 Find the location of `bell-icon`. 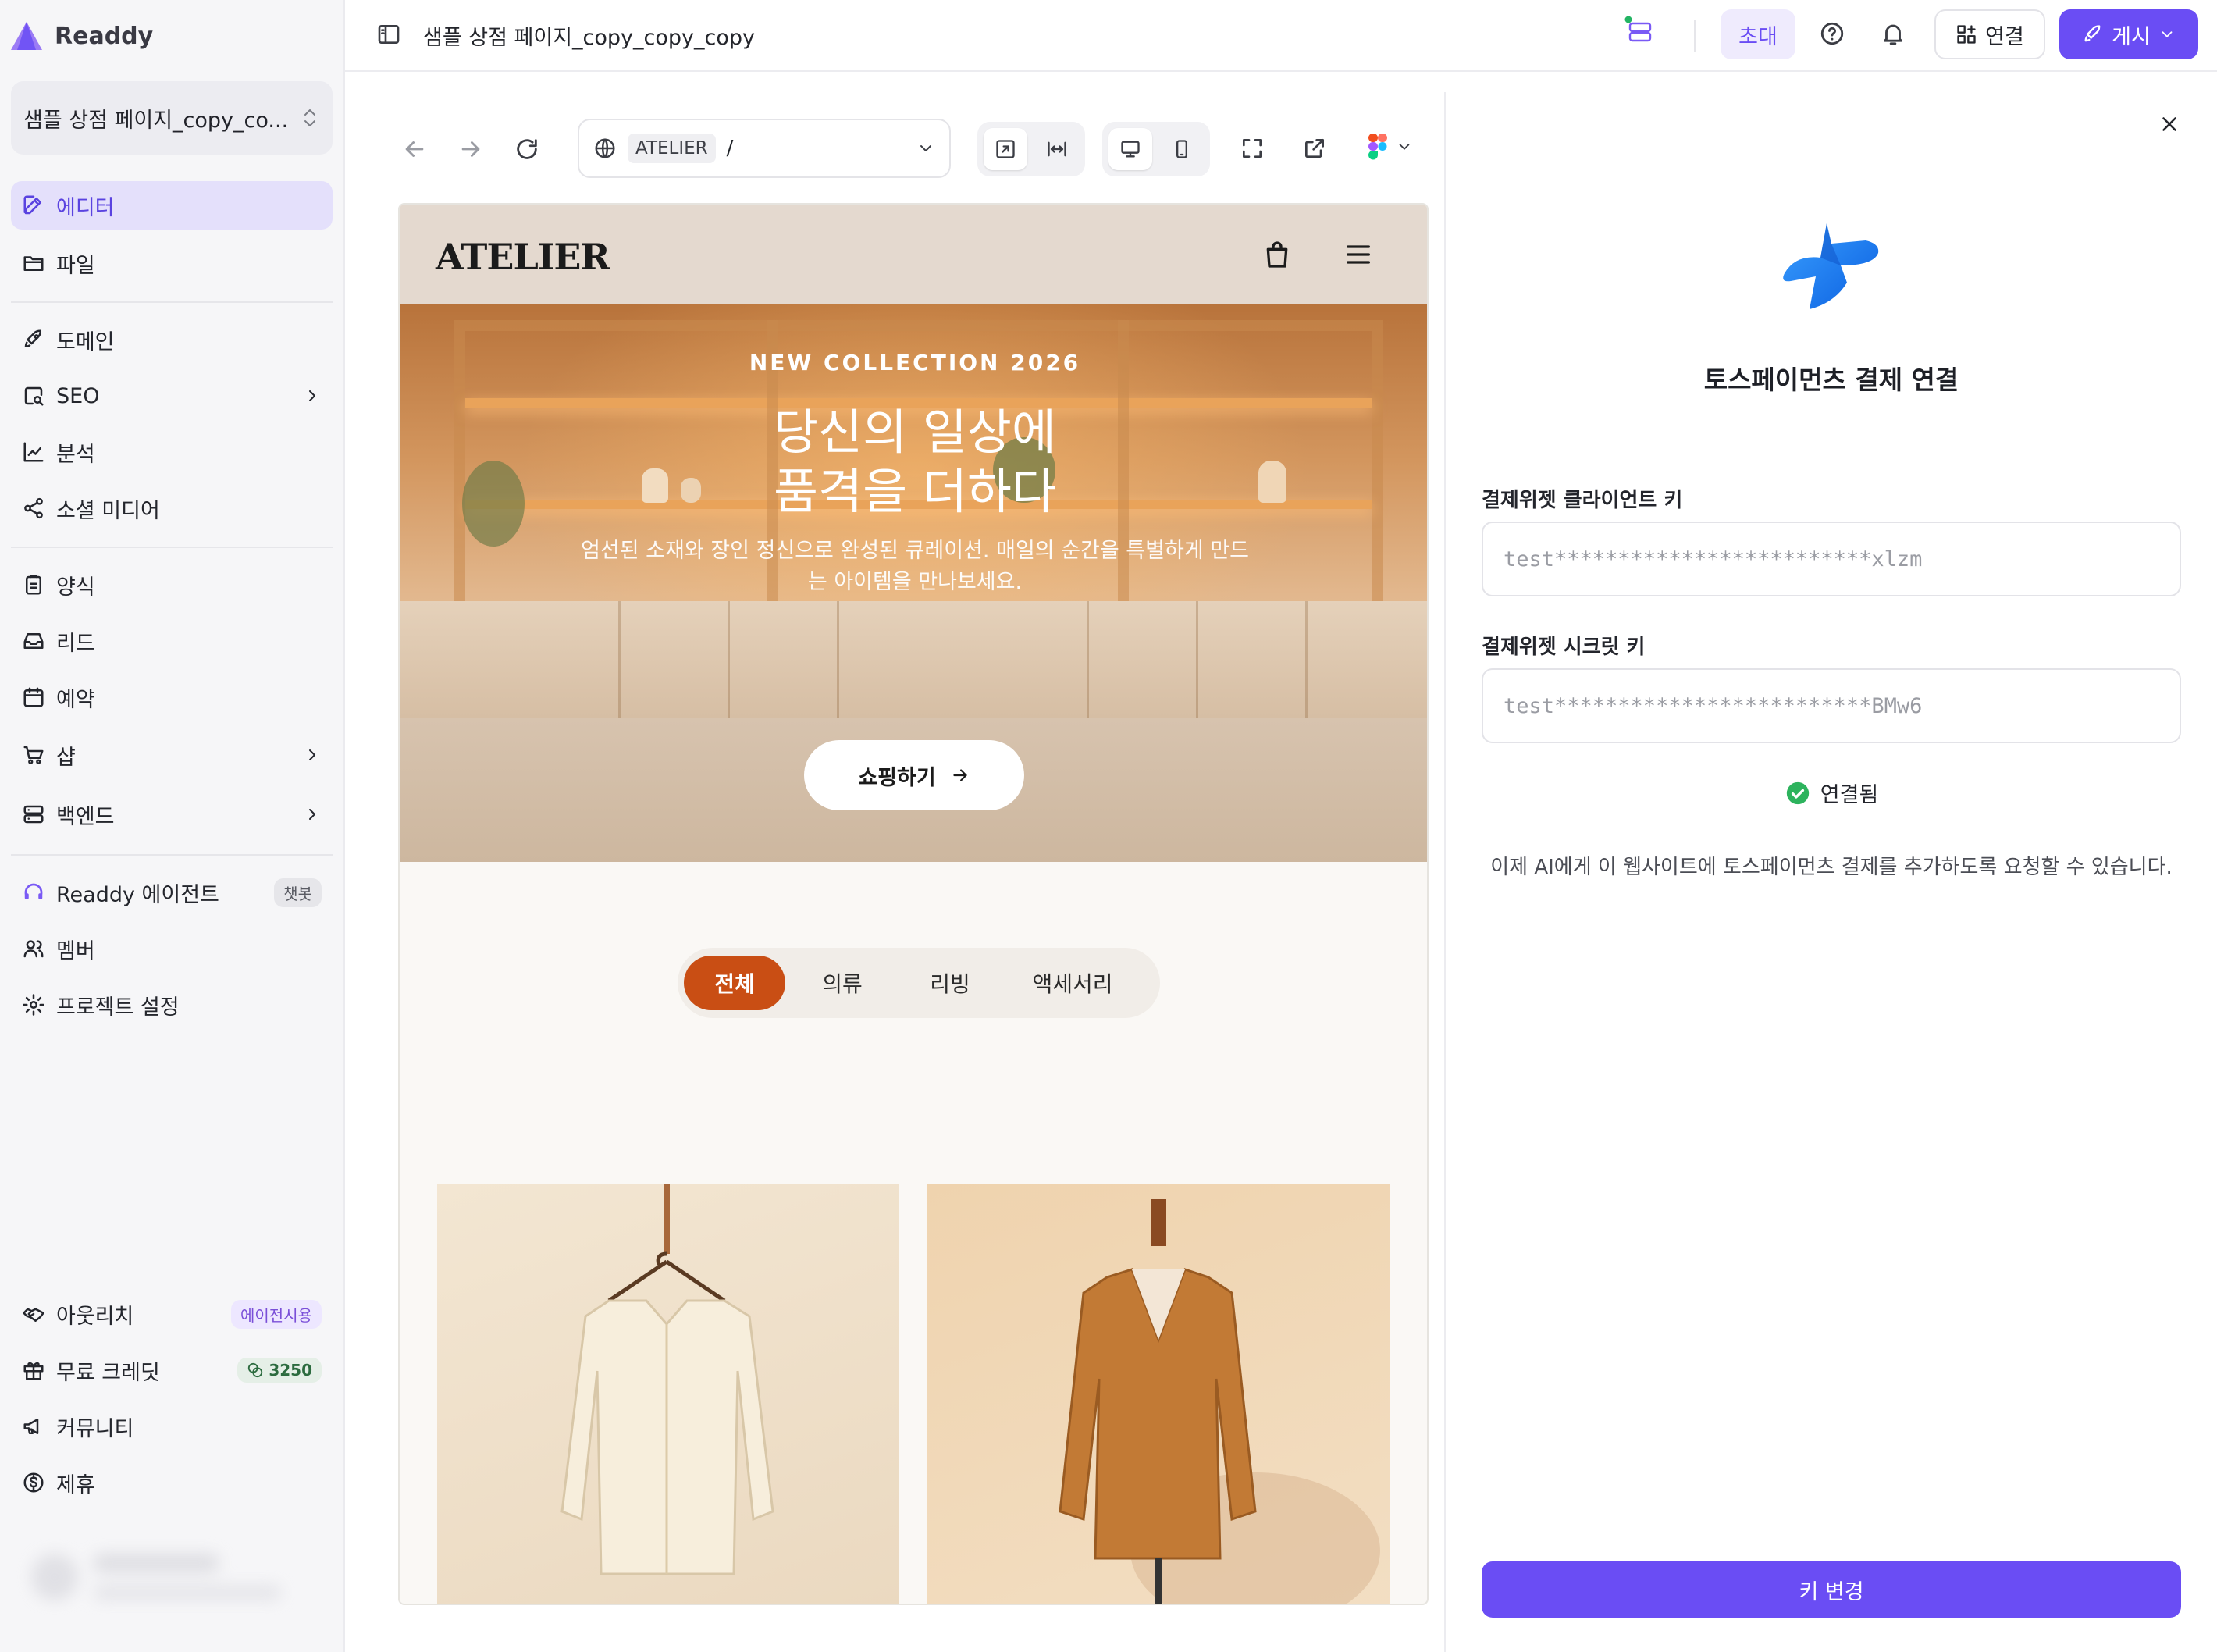

bell-icon is located at coordinates (1893, 33).